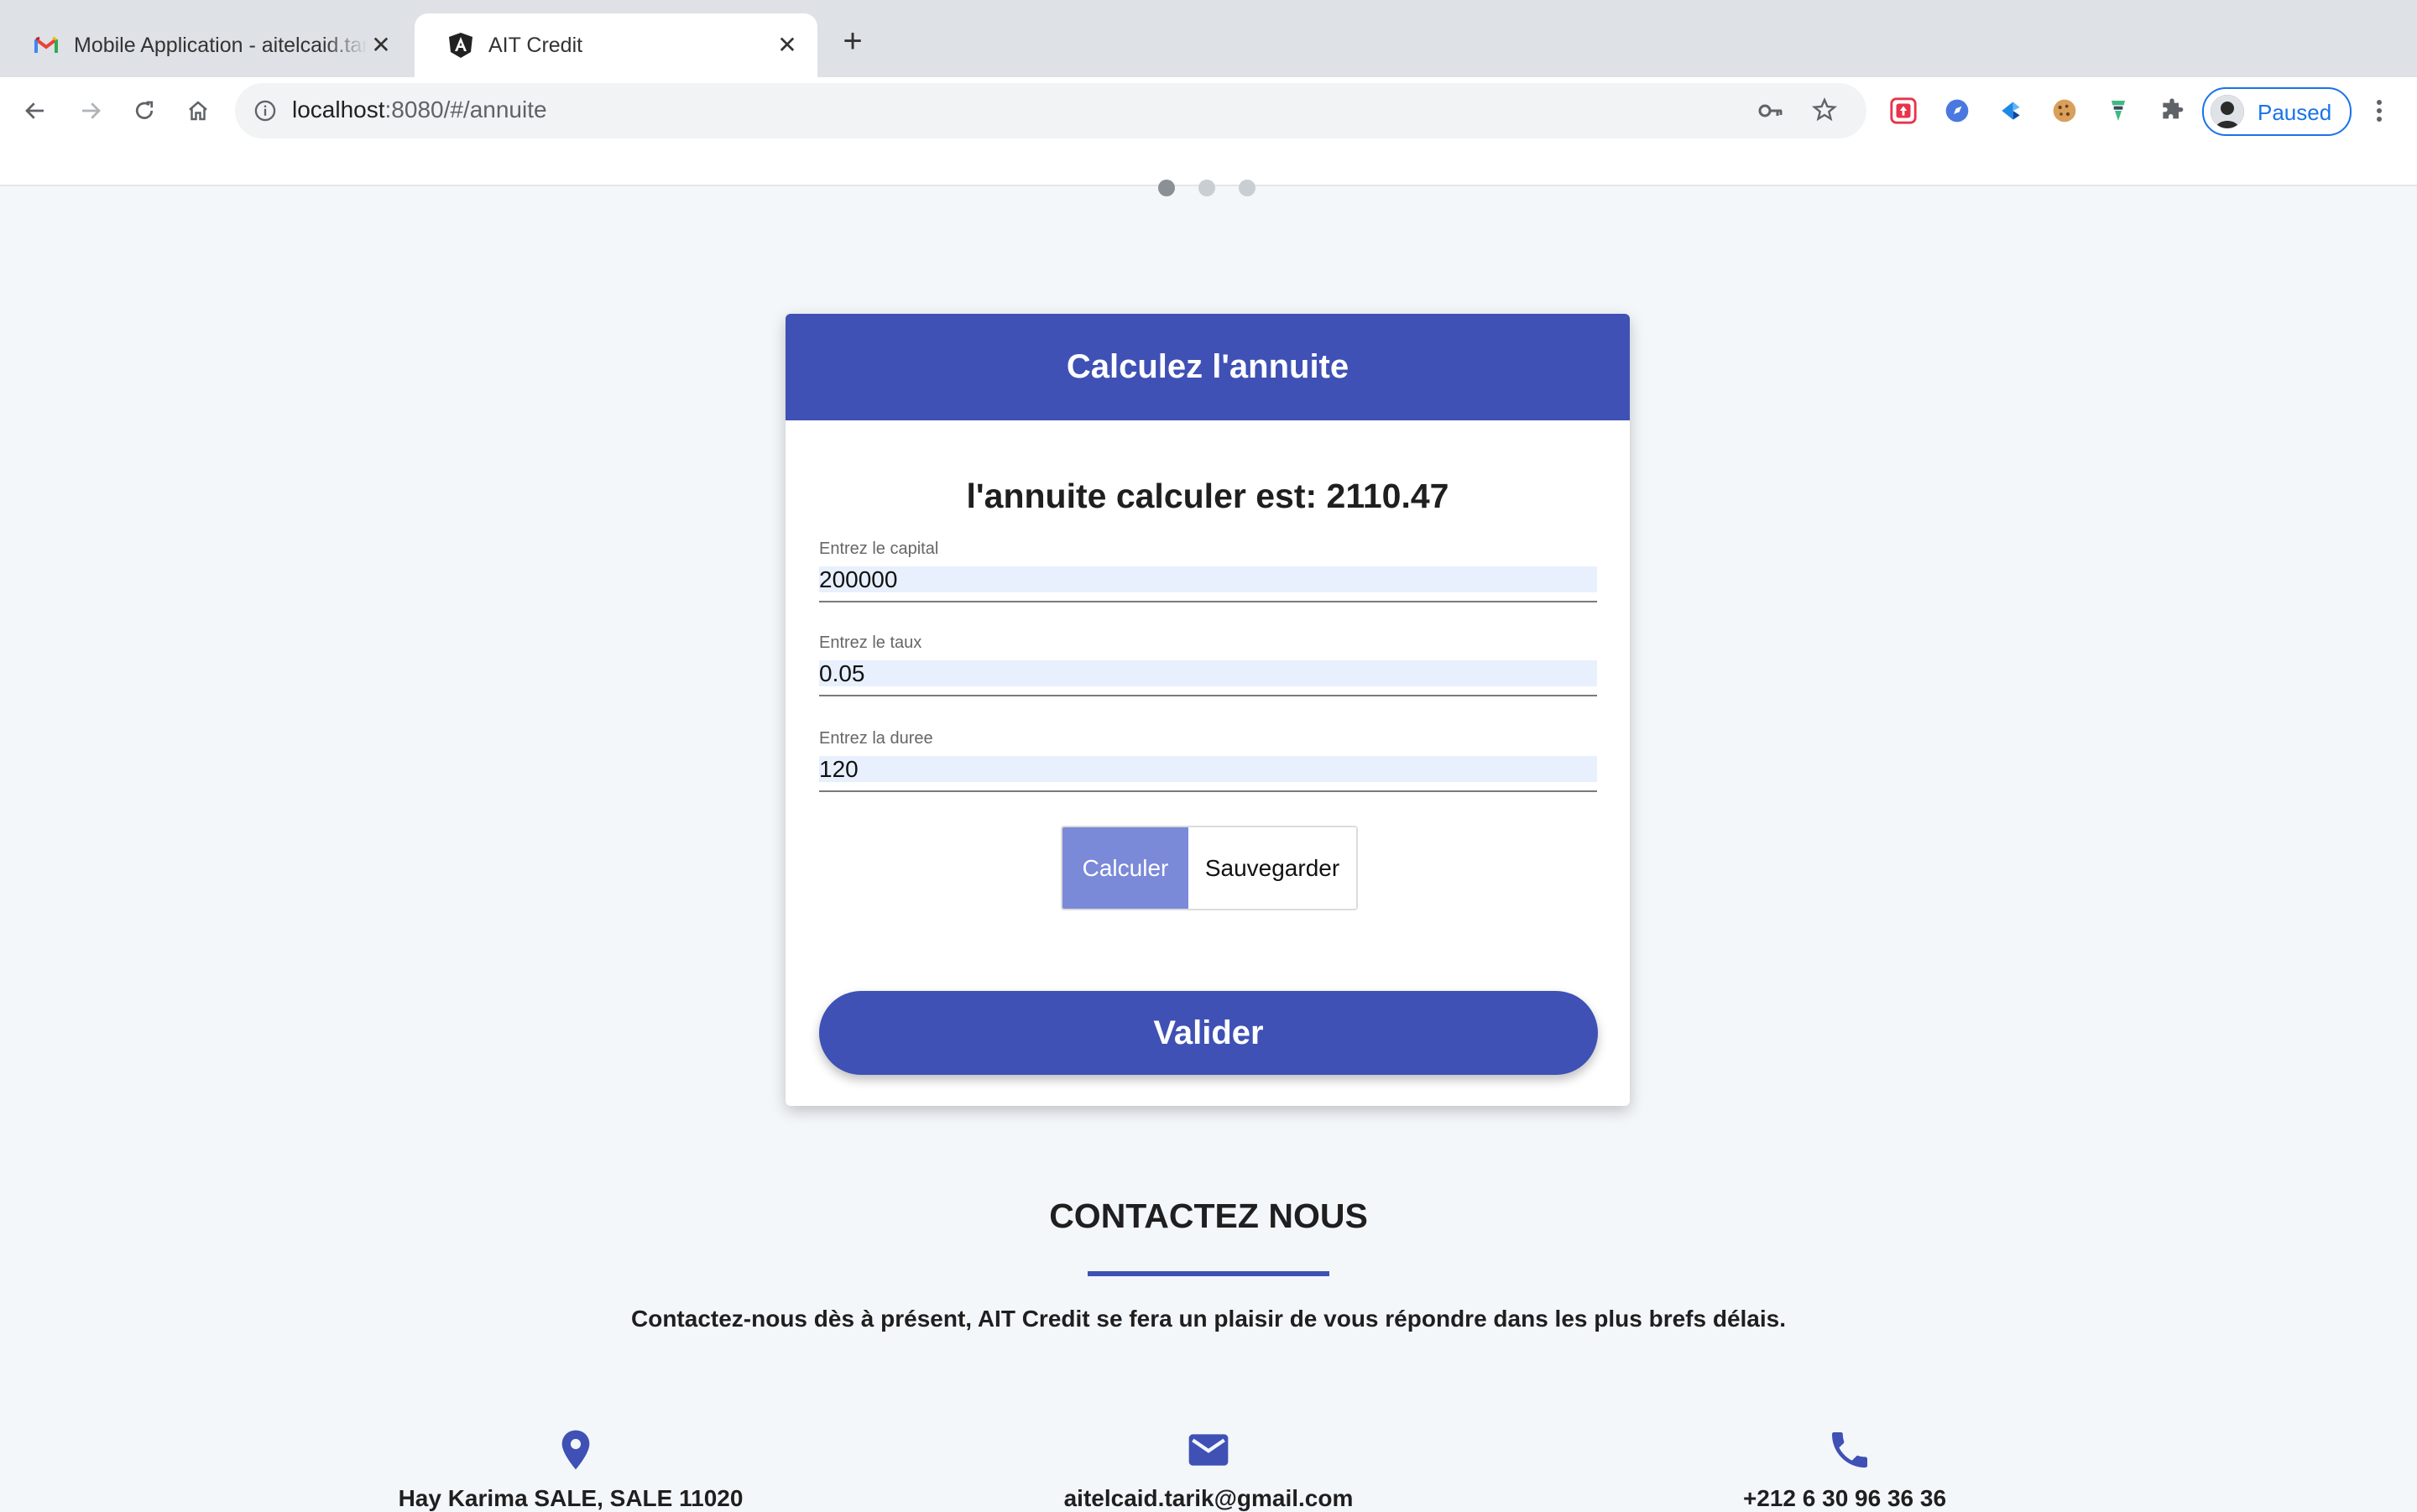 This screenshot has width=2417, height=1512. Describe the element at coordinates (1208, 769) in the screenshot. I see `duration-input: 120` at that location.